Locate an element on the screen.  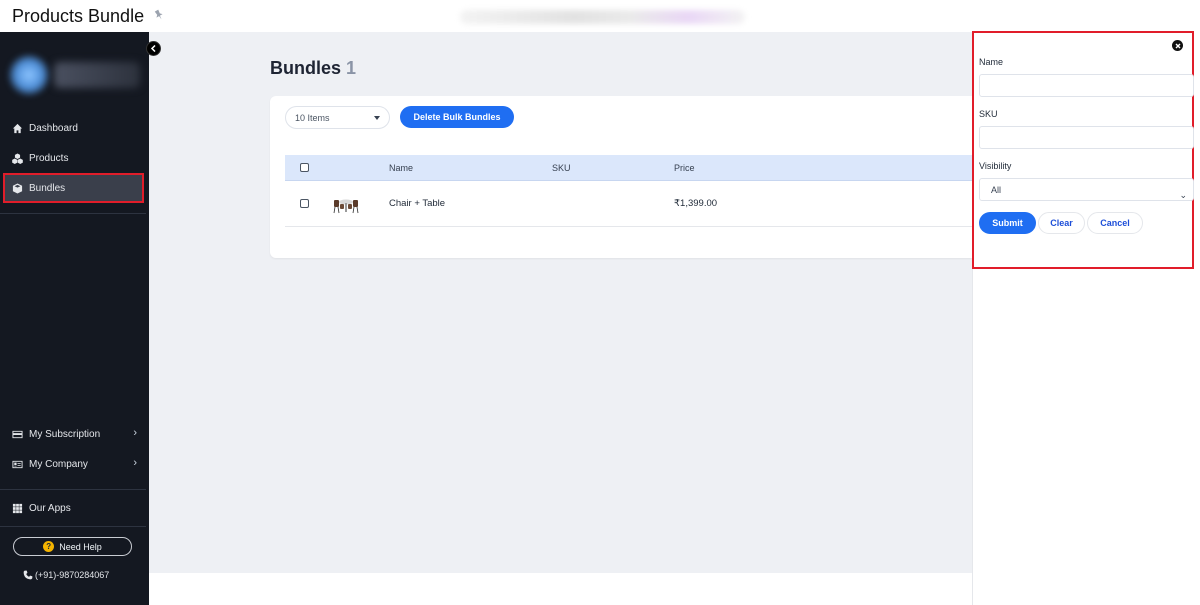
sidebar-item-my-subscription: My Subscription › is located at coordinates (74, 434).